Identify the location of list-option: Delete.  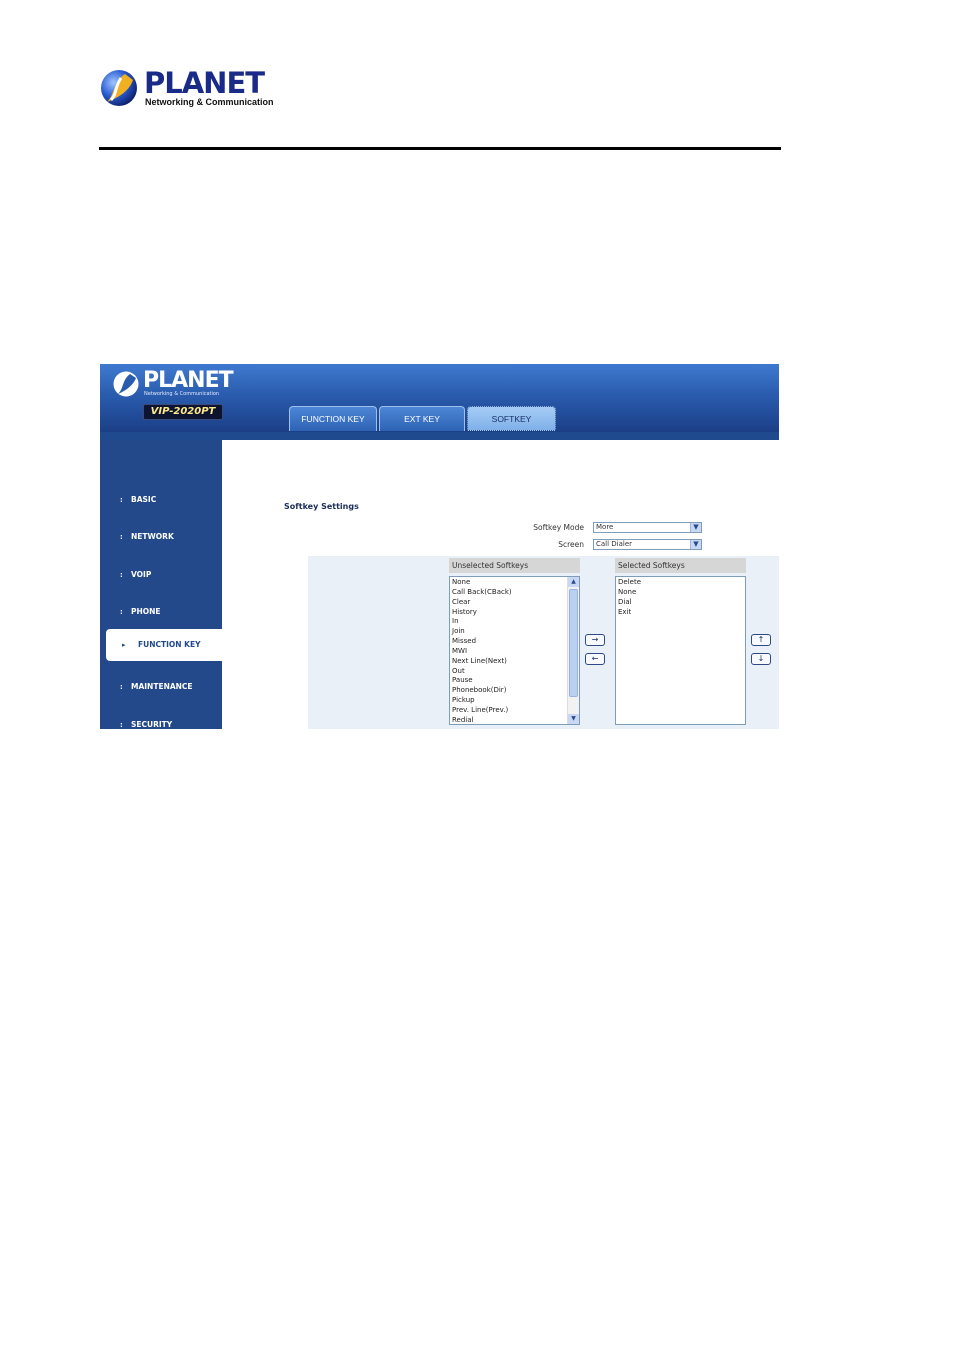
(680, 582).